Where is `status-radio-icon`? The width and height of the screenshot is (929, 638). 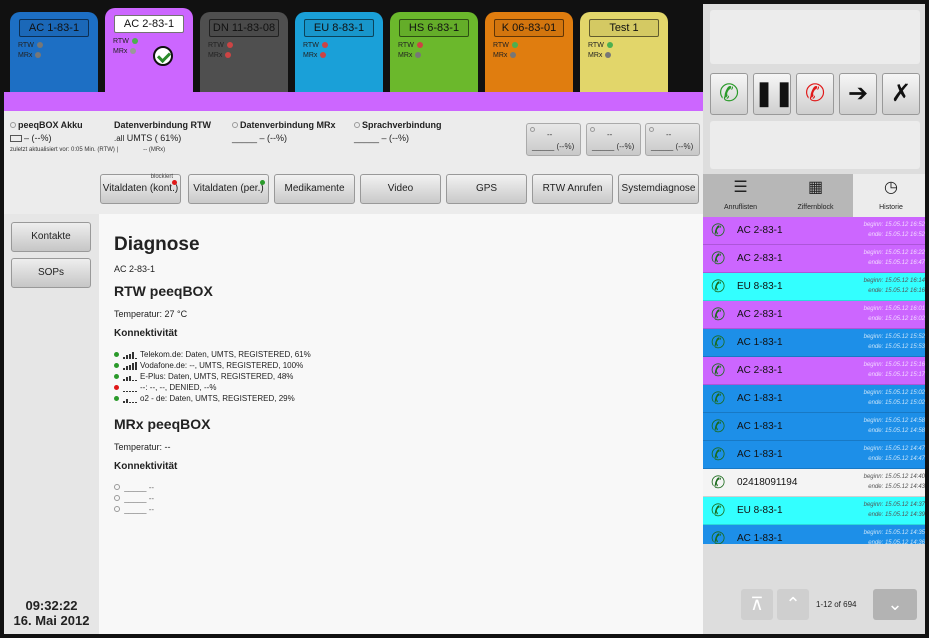
status-radio-icon is located at coordinates (117, 498).